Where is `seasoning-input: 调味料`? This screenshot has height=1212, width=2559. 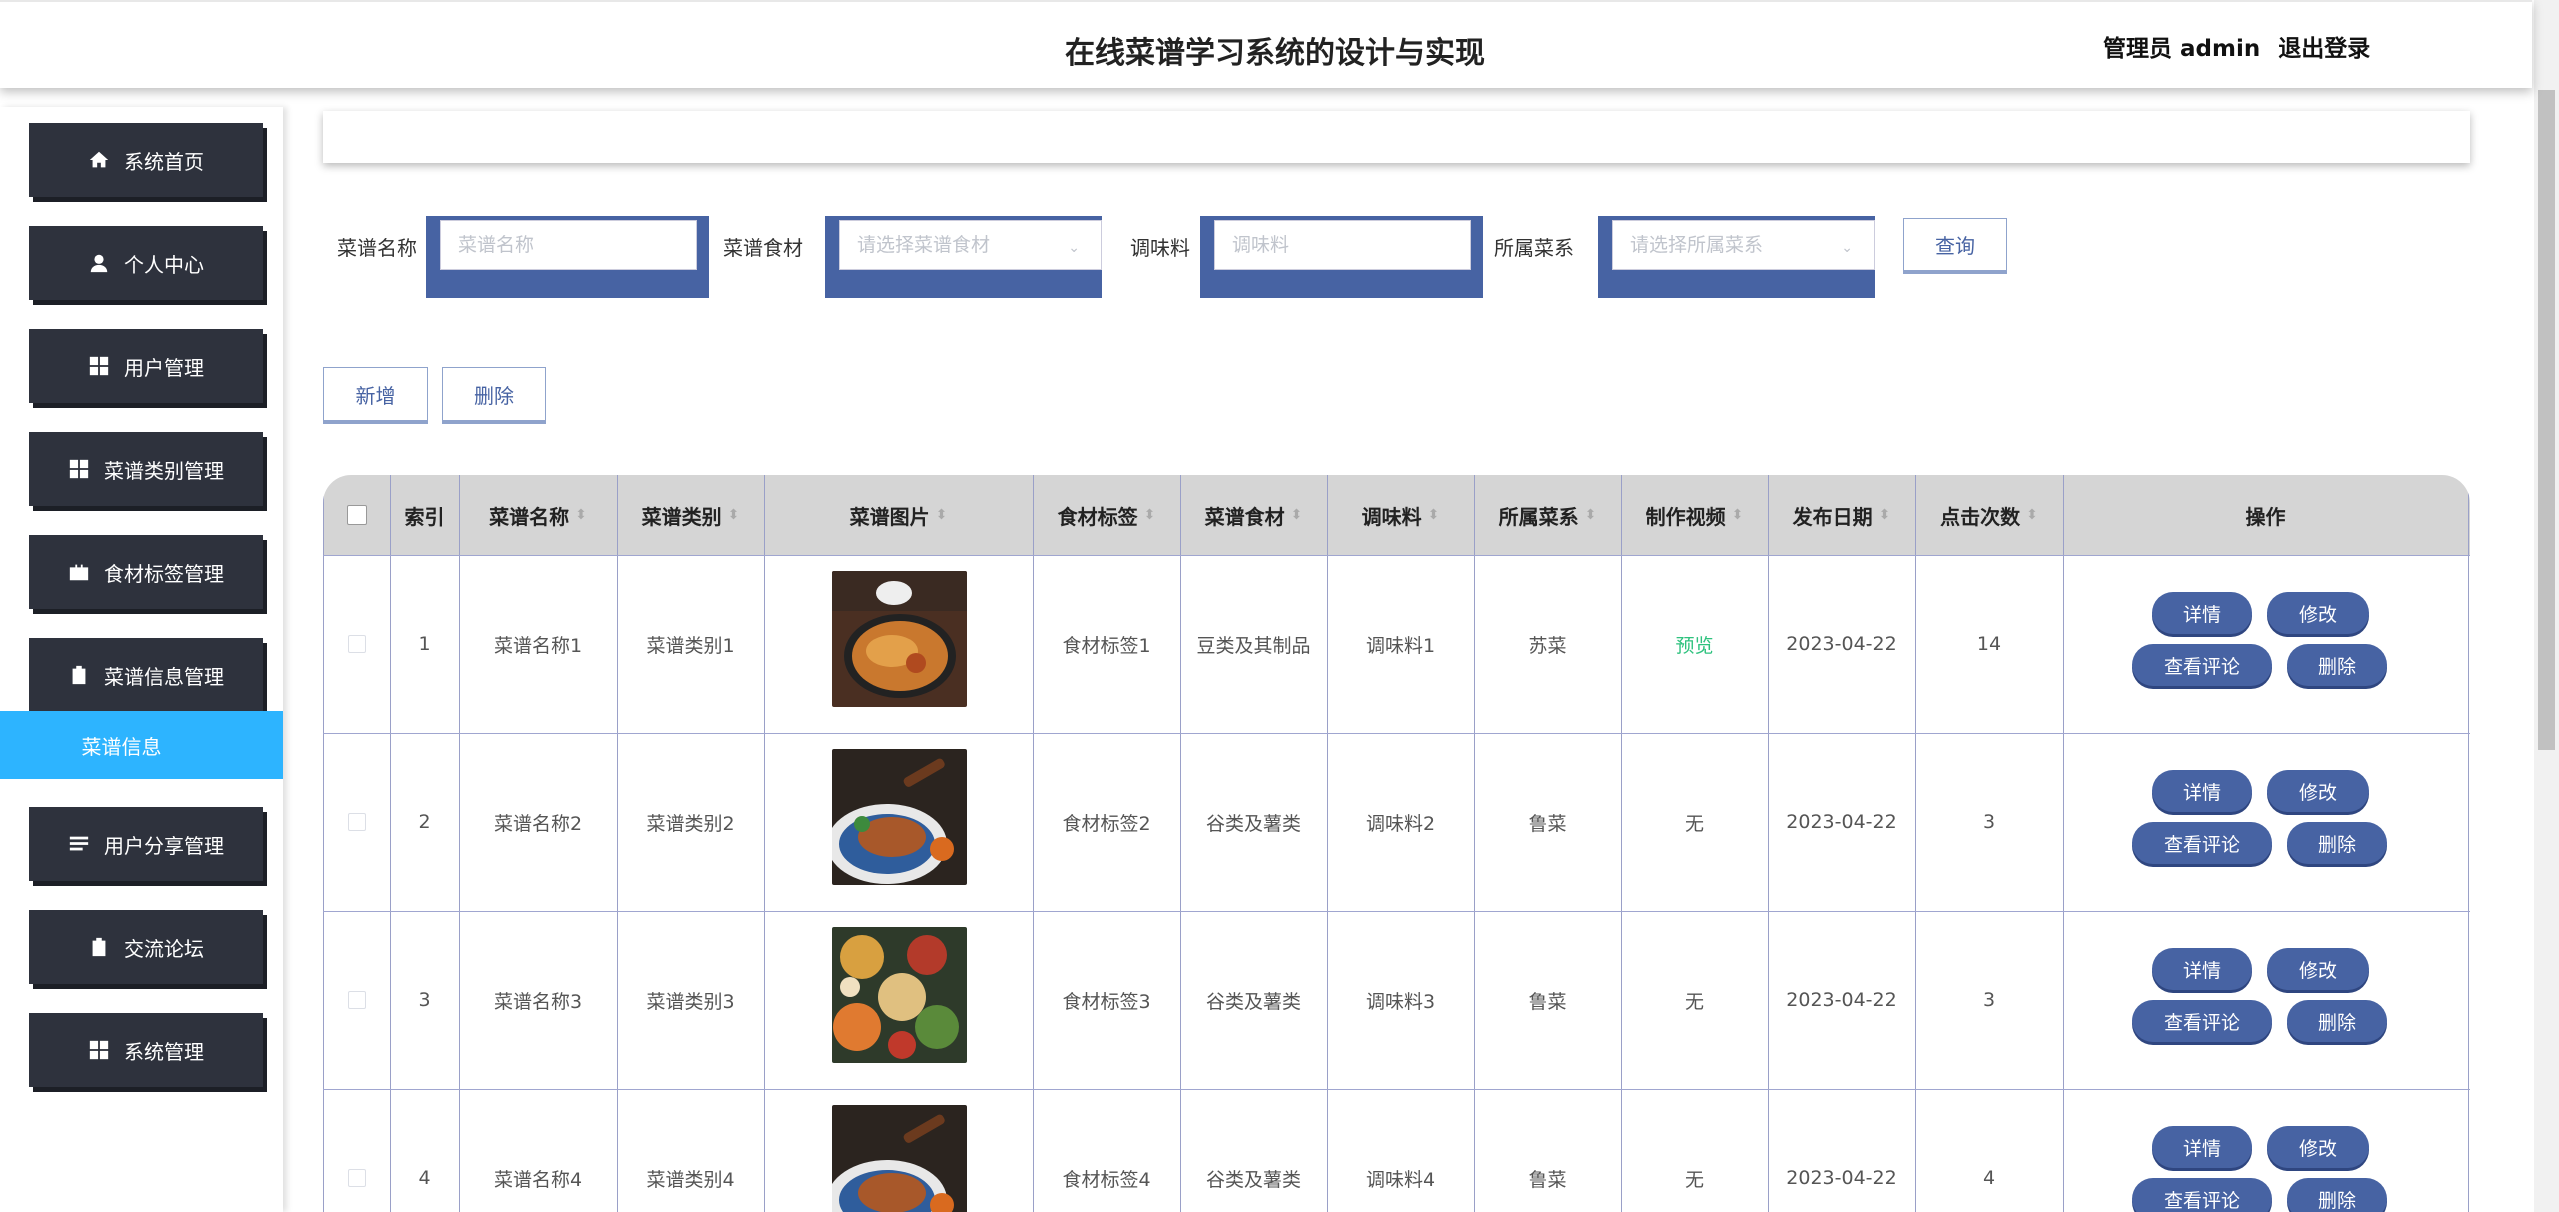
seasoning-input: 调味料 is located at coordinates (1342, 245).